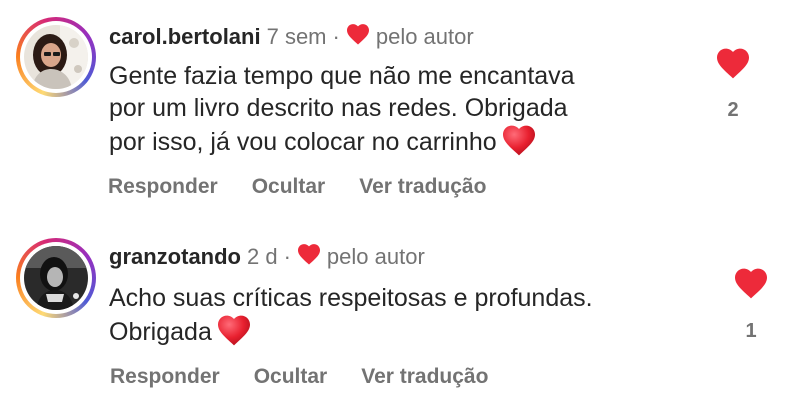 This screenshot has height=417, width=788. I want to click on timestamp: 2 d, so click(262, 256).